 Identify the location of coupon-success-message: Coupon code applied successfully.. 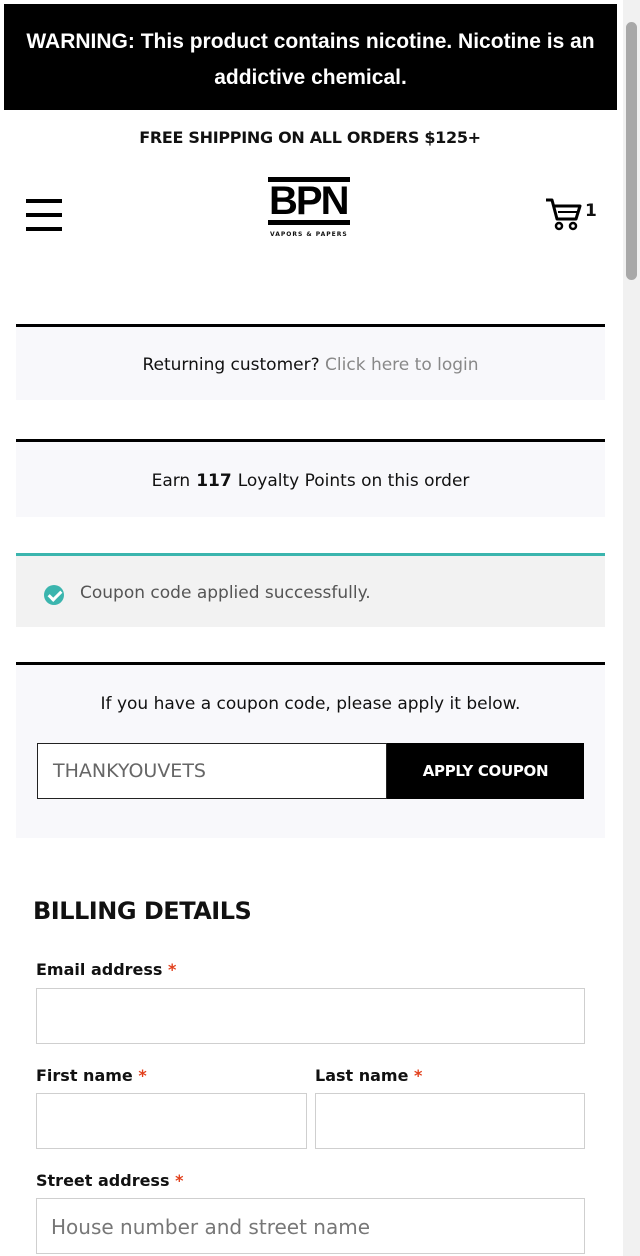
(310, 590).